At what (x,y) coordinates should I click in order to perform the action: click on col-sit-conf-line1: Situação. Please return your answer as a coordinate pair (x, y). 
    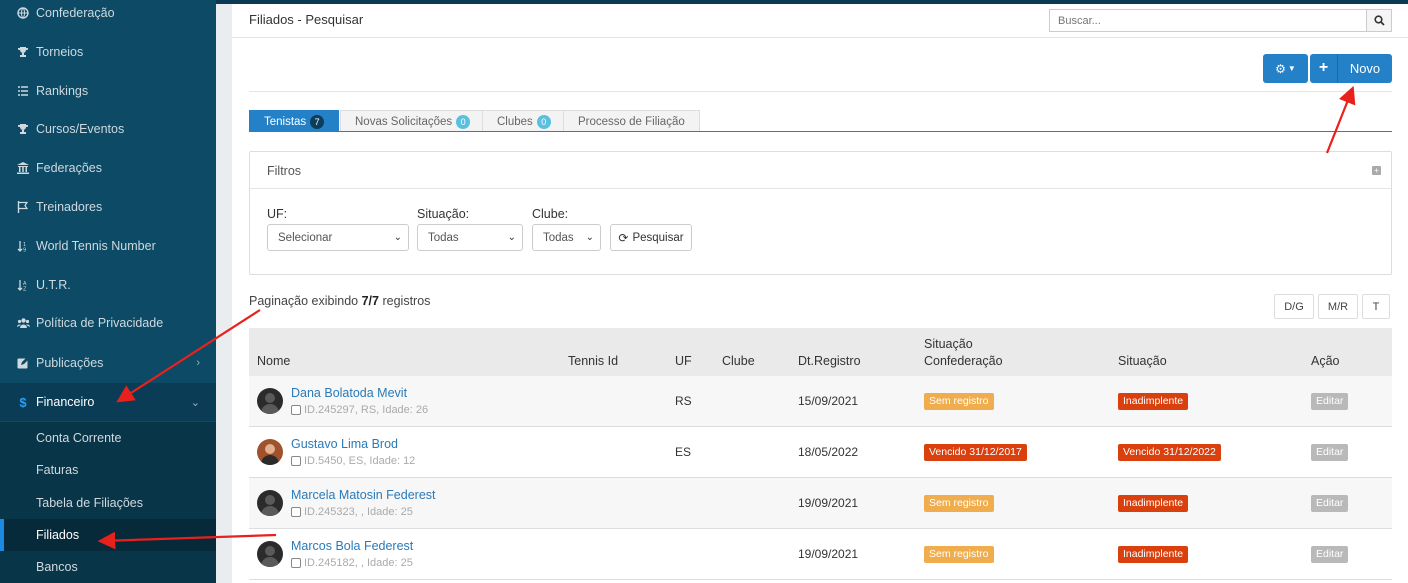
    Looking at the image, I should click on (948, 344).